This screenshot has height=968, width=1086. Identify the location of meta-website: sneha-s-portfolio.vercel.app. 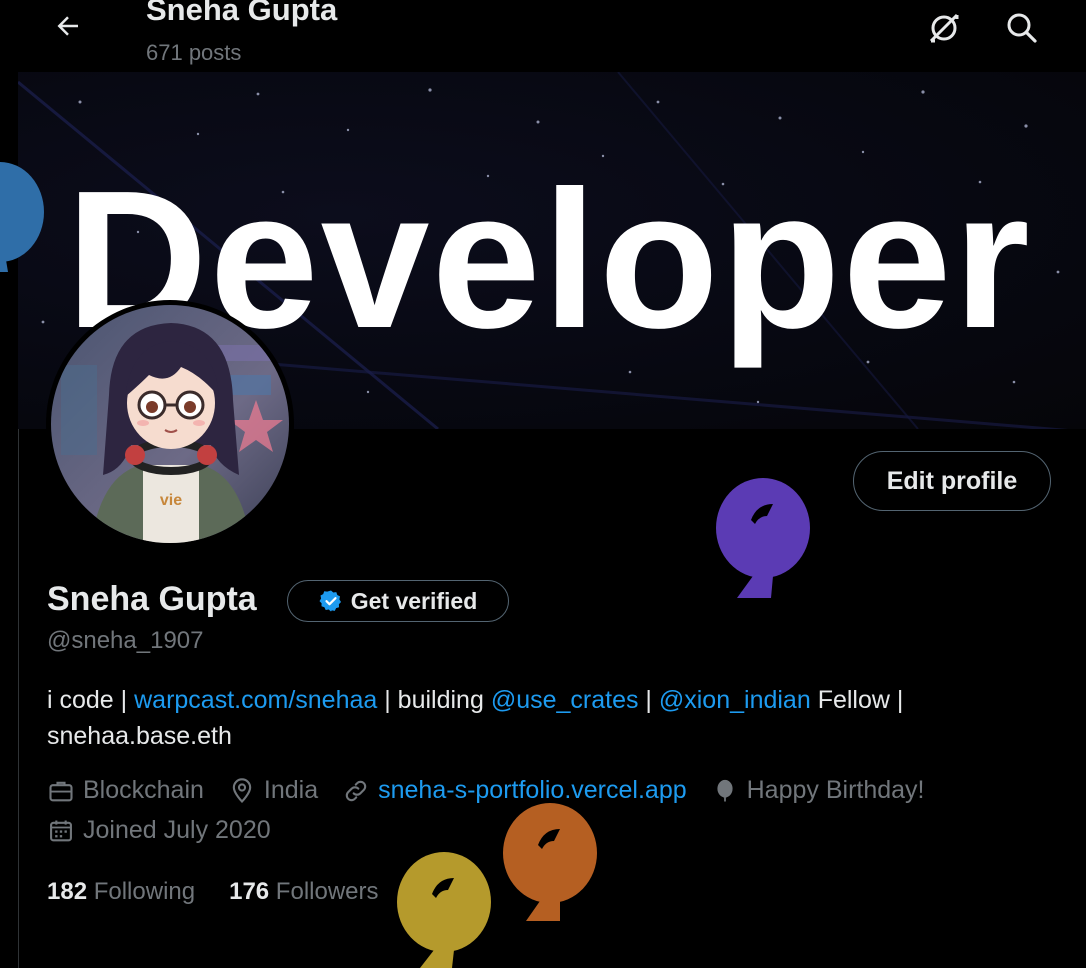
(514, 790).